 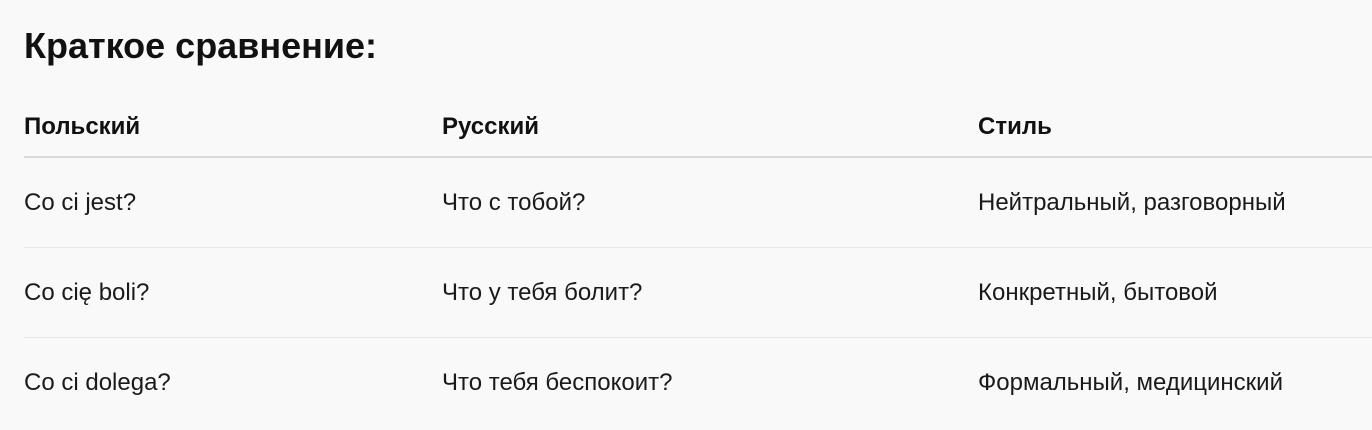 What do you see at coordinates (200, 45) in the screenshot?
I see `section-heading: Краткое сравнение:` at bounding box center [200, 45].